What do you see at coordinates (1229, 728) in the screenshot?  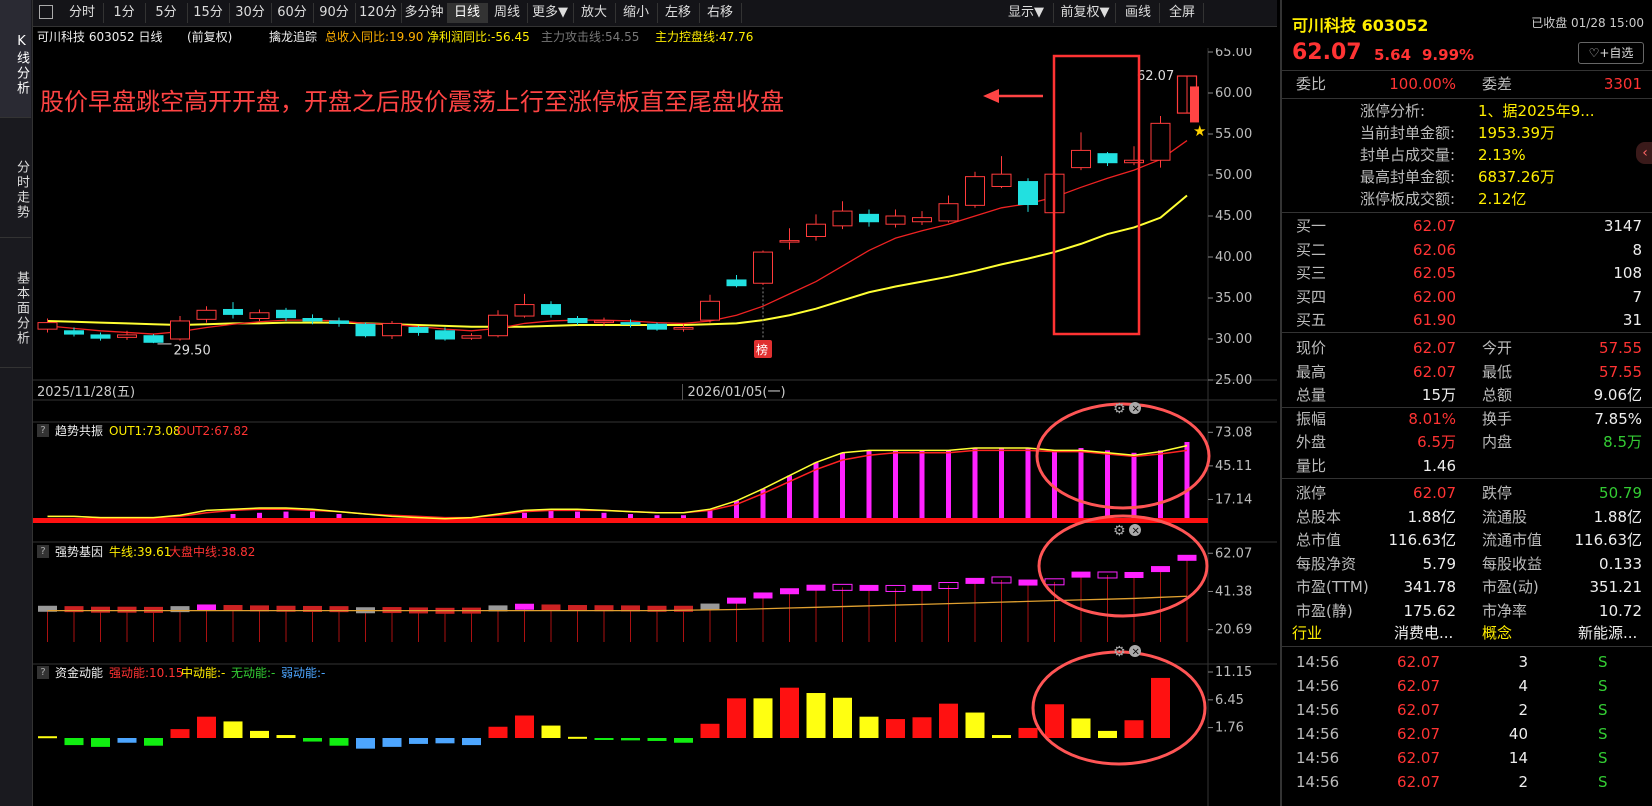 I see `y-tick-label: 1.76` at bounding box center [1229, 728].